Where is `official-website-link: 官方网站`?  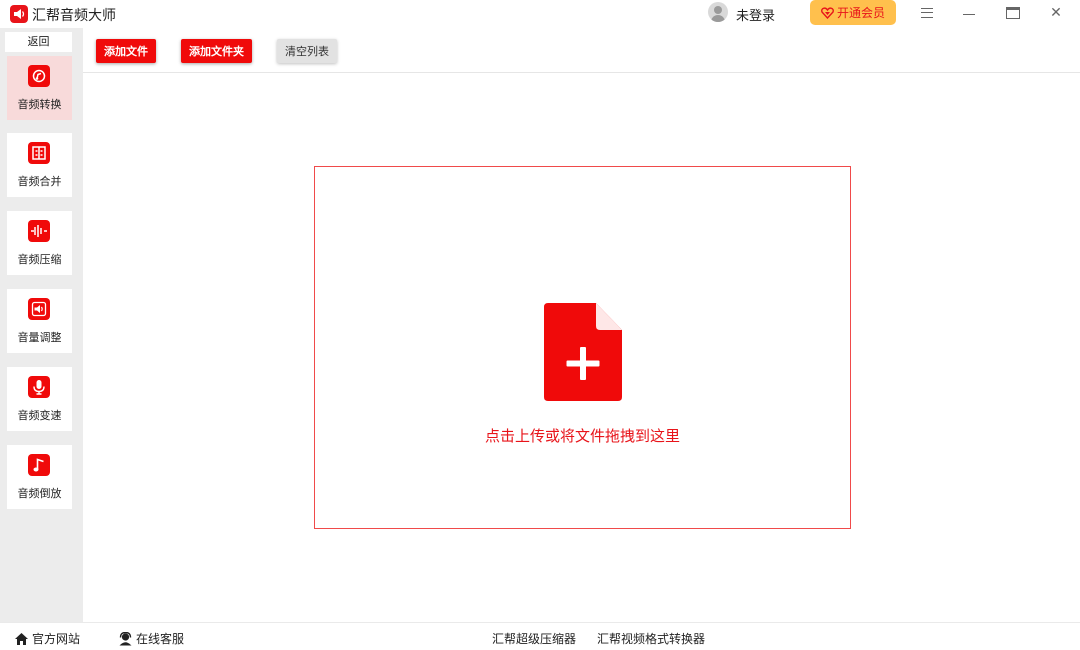 official-website-link: 官方网站 is located at coordinates (47, 638).